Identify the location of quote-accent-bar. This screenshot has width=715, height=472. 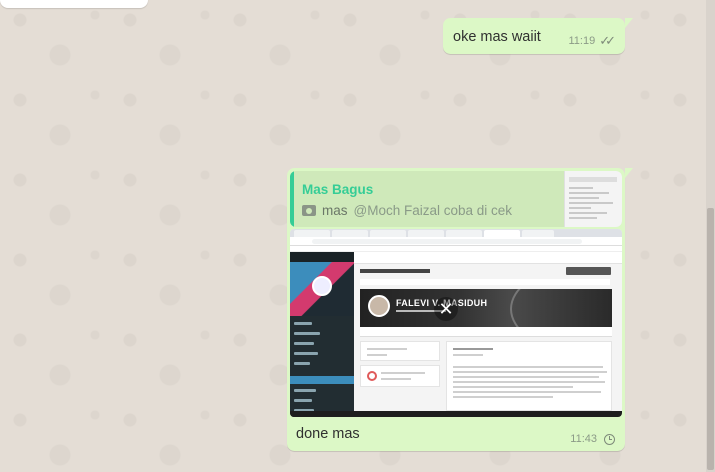
(292, 199).